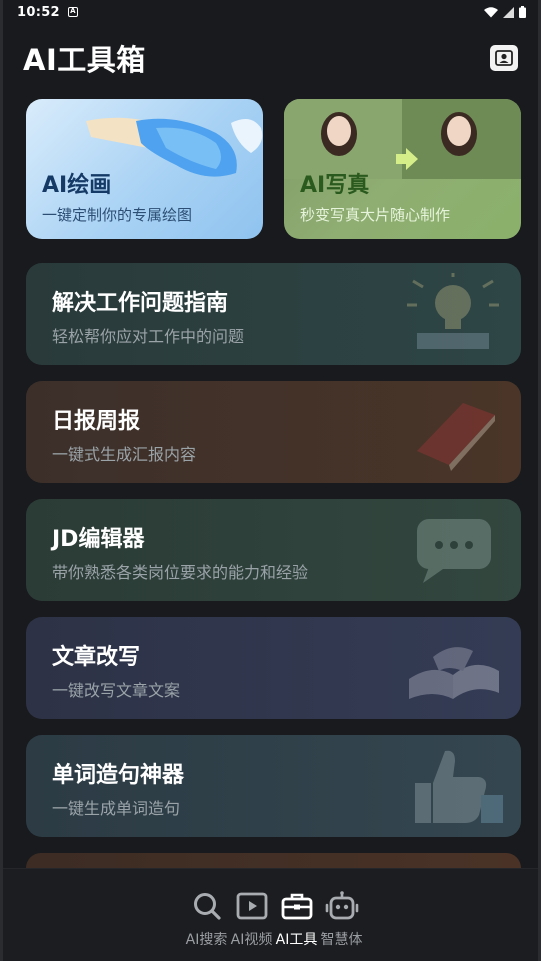 The image size is (541, 961). What do you see at coordinates (335, 185) in the screenshot?
I see `feature-title: AI写真` at bounding box center [335, 185].